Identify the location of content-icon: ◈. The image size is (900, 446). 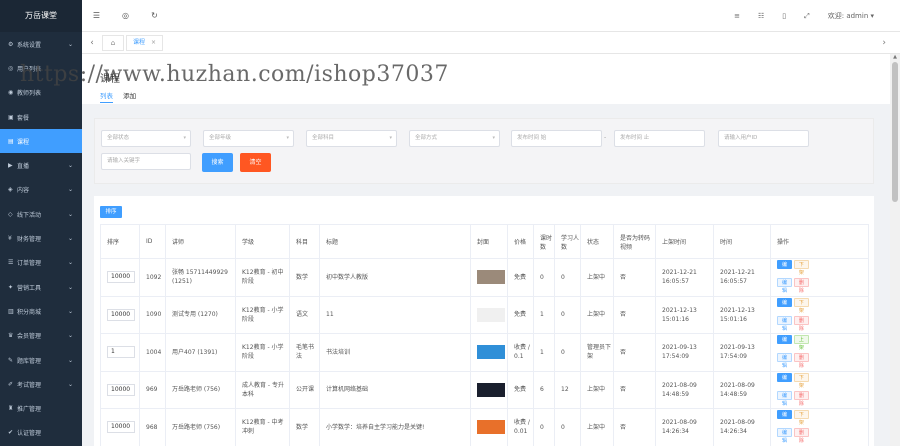
(10, 190).